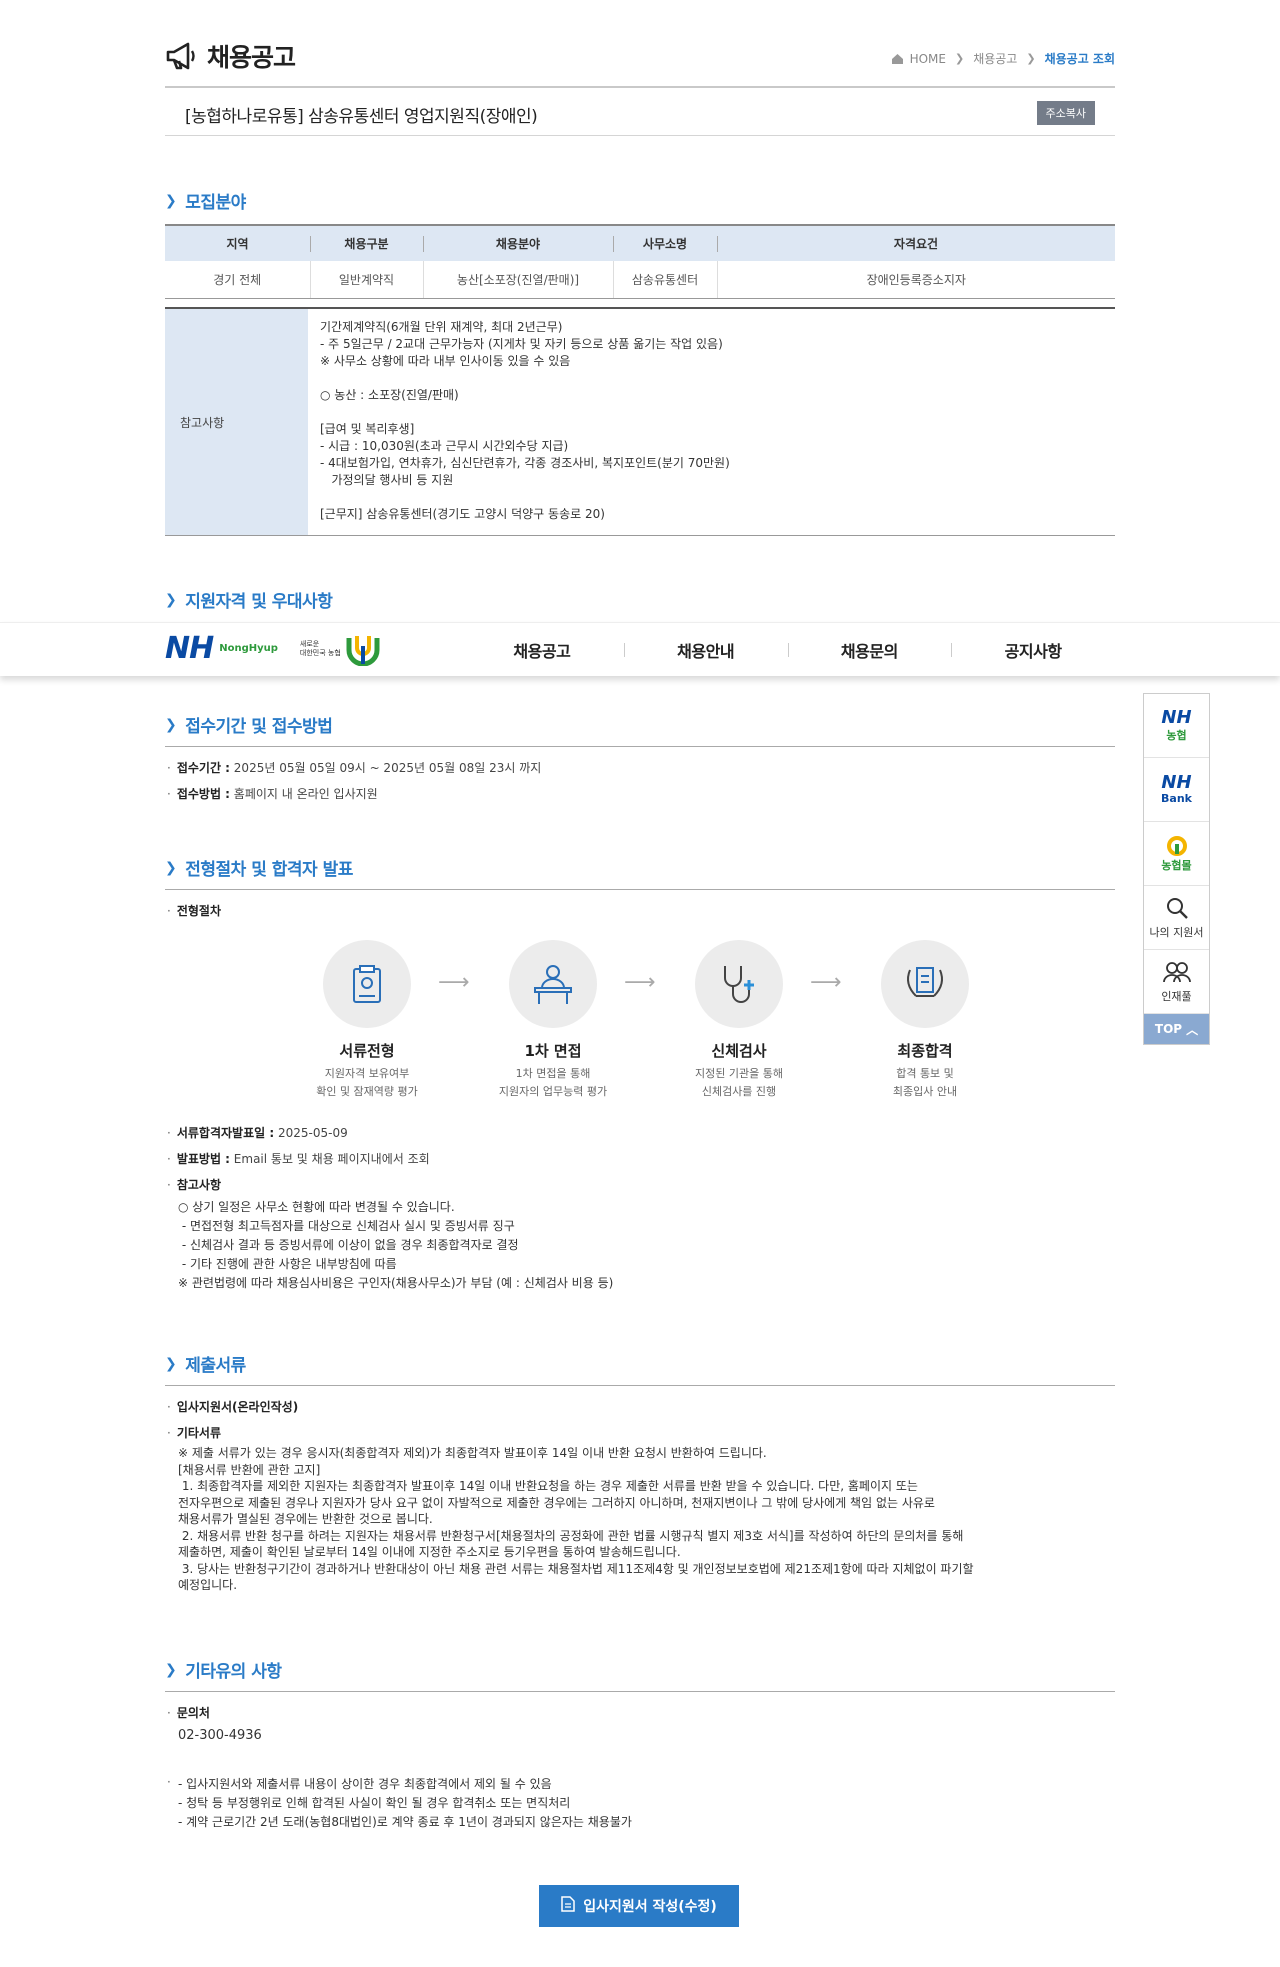 The width and height of the screenshot is (1280, 1967). What do you see at coordinates (869, 650) in the screenshot?
I see `nav-item-inquiry: 채용문의` at bounding box center [869, 650].